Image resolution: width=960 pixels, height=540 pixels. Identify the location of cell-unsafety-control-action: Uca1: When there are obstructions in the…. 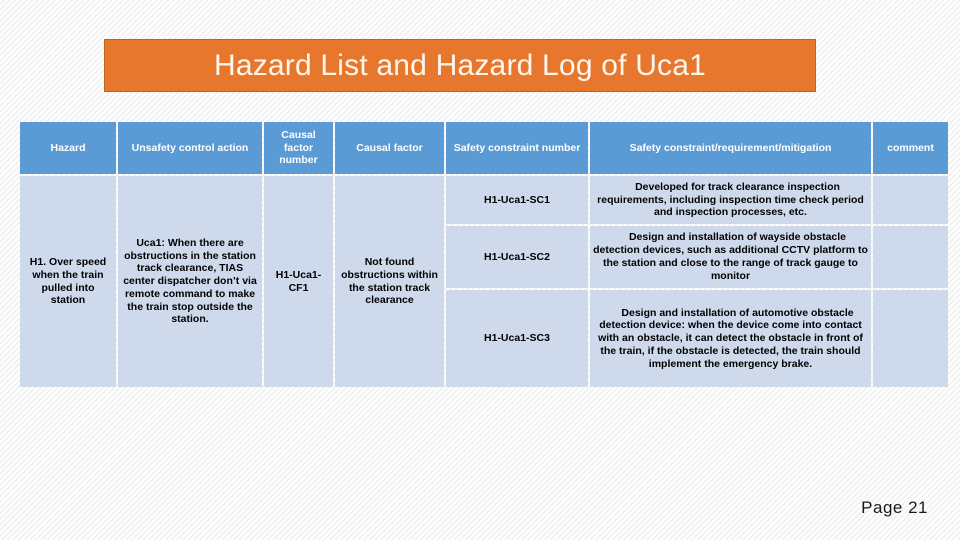
(190, 281).